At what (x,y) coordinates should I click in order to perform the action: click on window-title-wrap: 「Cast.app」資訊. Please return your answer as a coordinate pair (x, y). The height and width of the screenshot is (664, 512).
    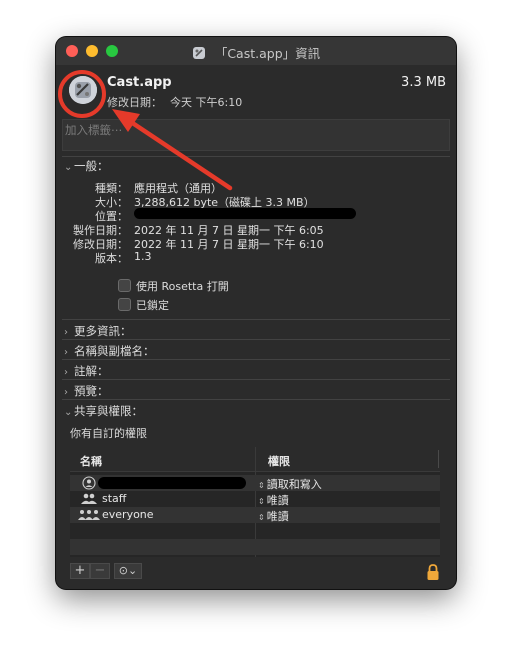
    Looking at the image, I should click on (256, 52).